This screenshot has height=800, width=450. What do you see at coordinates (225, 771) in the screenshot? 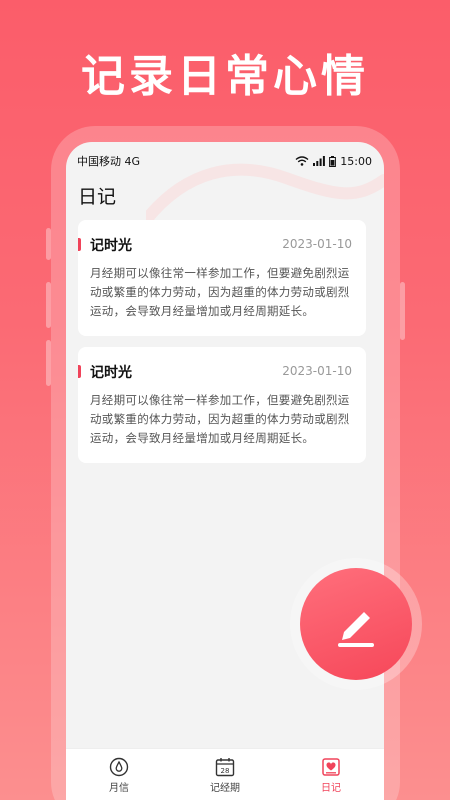
I see `calendar-day-number: 28` at bounding box center [225, 771].